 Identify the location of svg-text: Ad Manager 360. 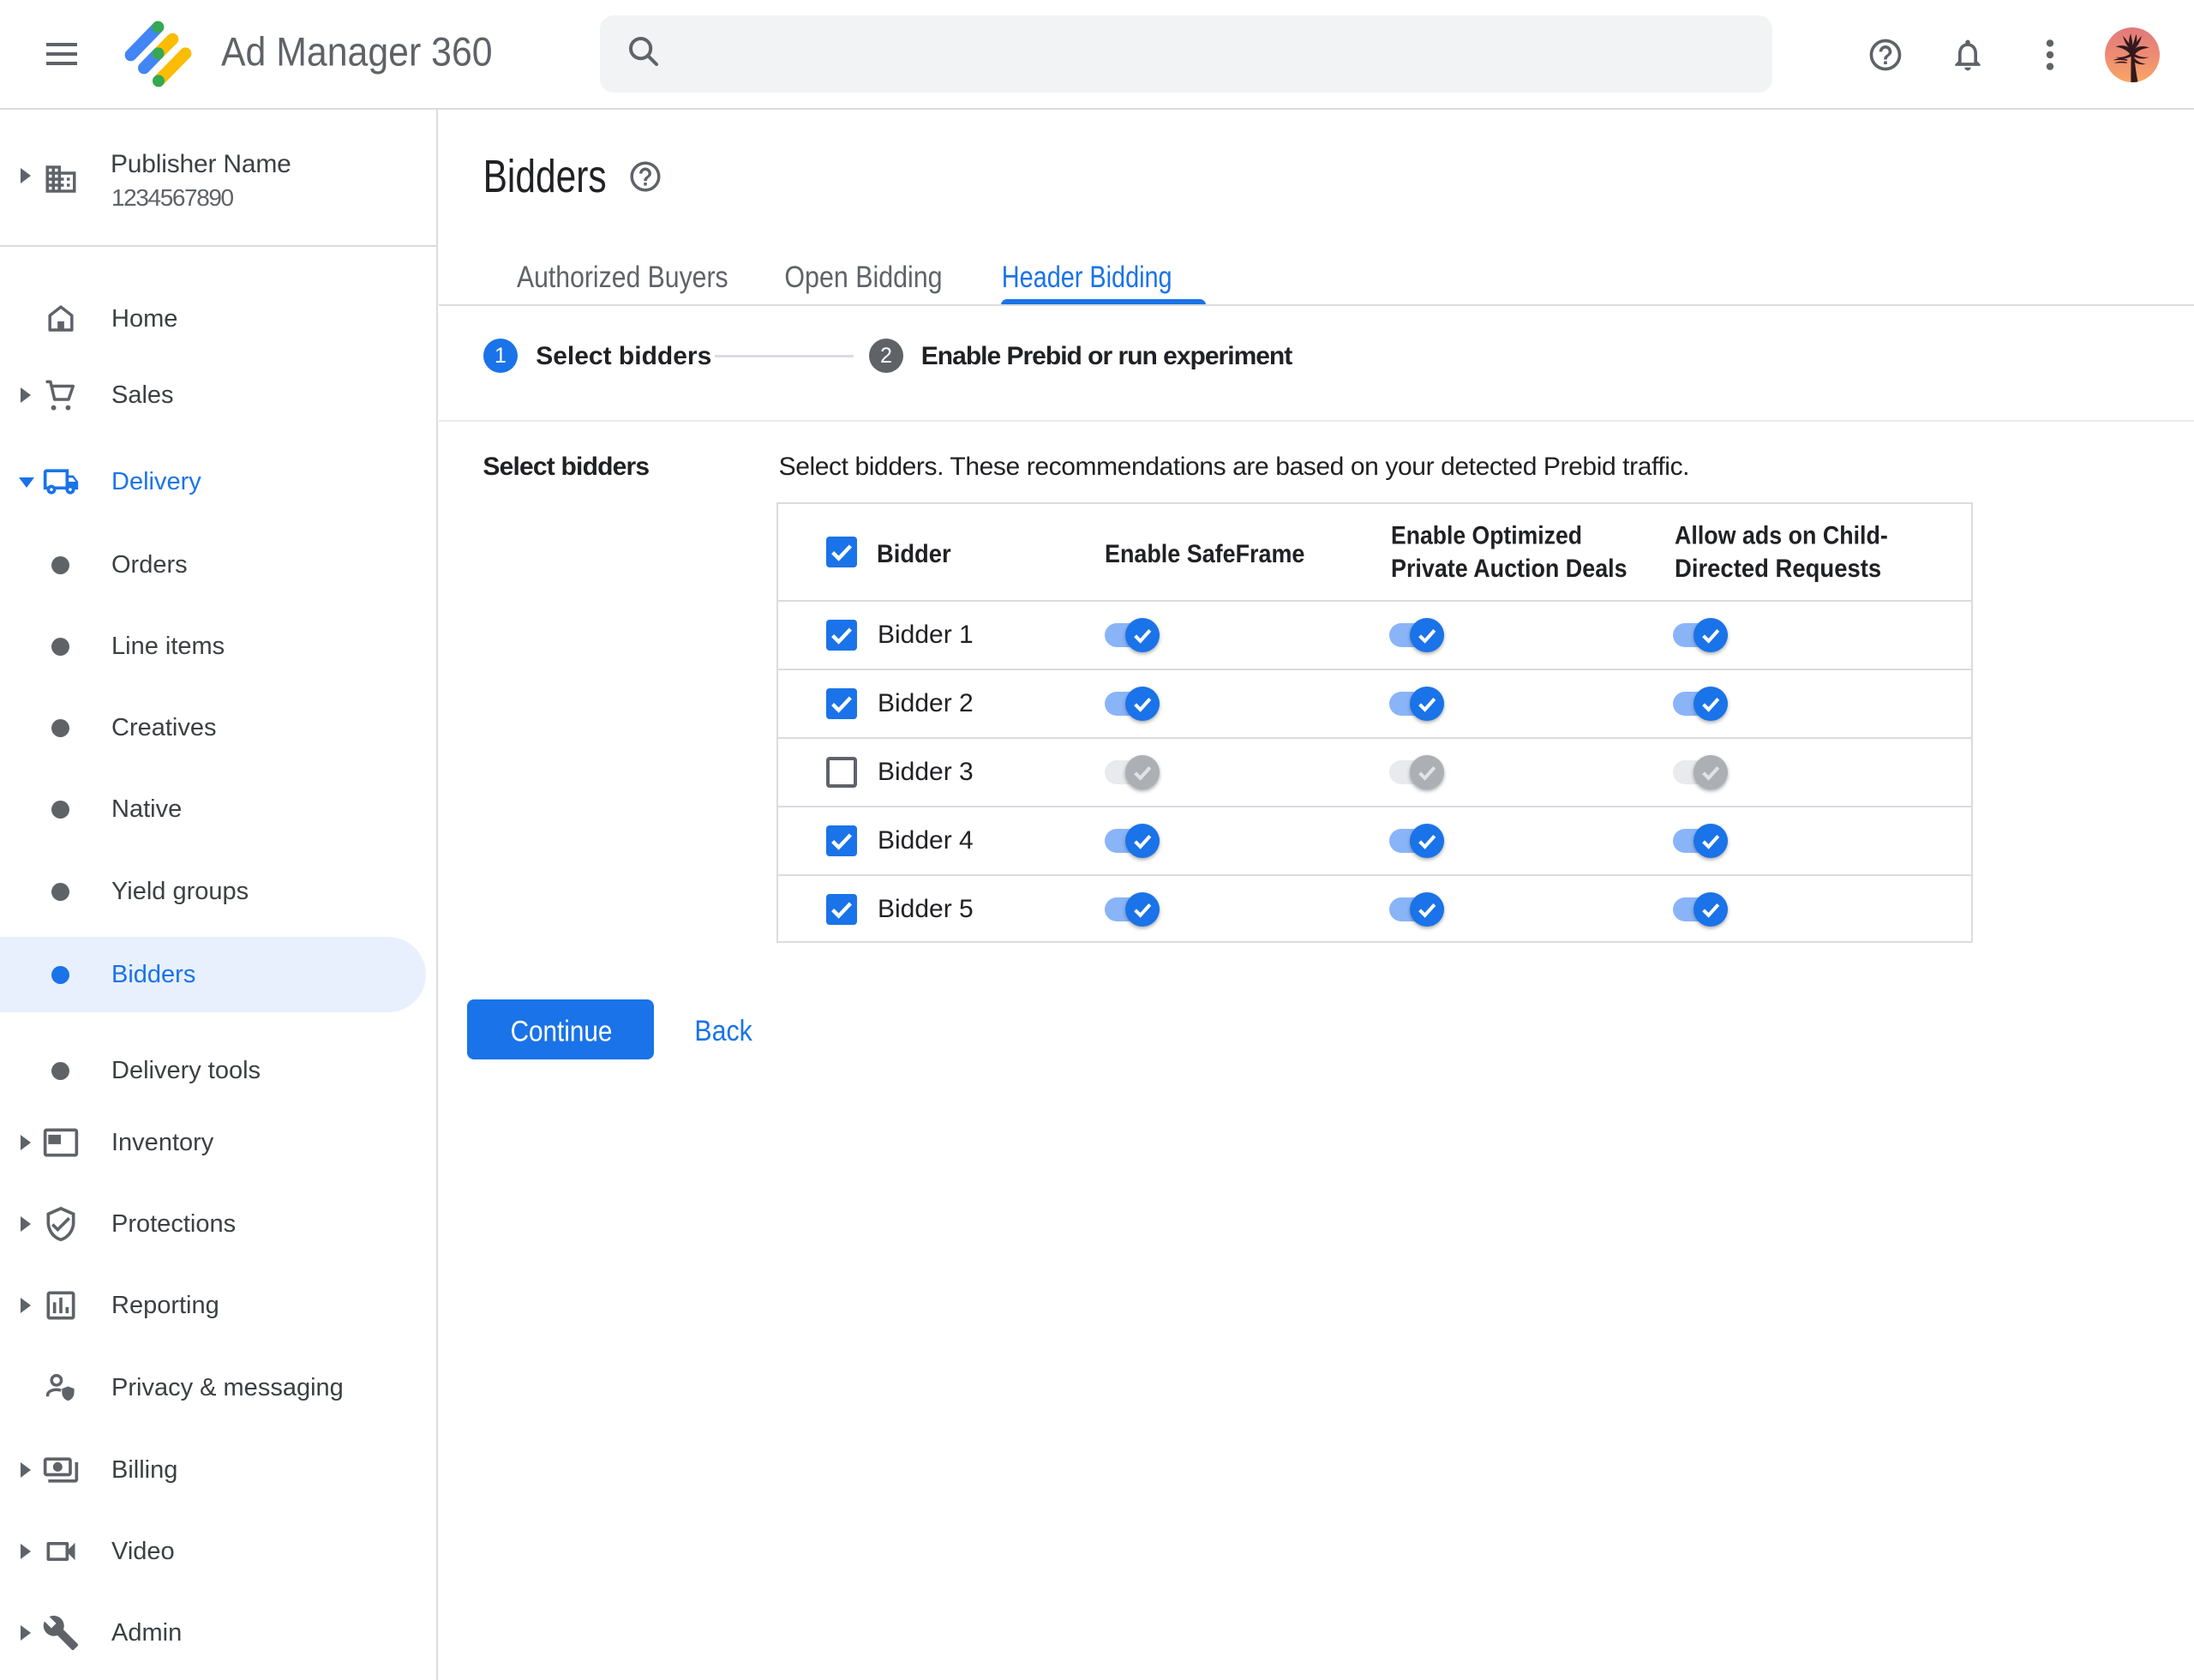
(357, 51).